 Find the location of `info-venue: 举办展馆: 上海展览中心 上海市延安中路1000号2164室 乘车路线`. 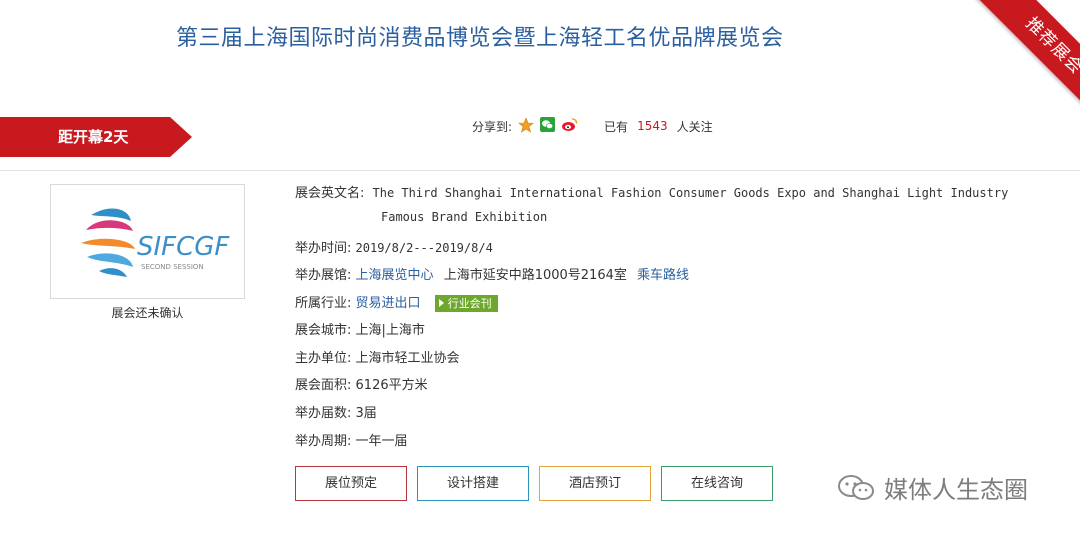

info-venue: 举办展馆: 上海展览中心 上海市延安中路1000号2164室 乘车路线 is located at coordinates (492, 273).